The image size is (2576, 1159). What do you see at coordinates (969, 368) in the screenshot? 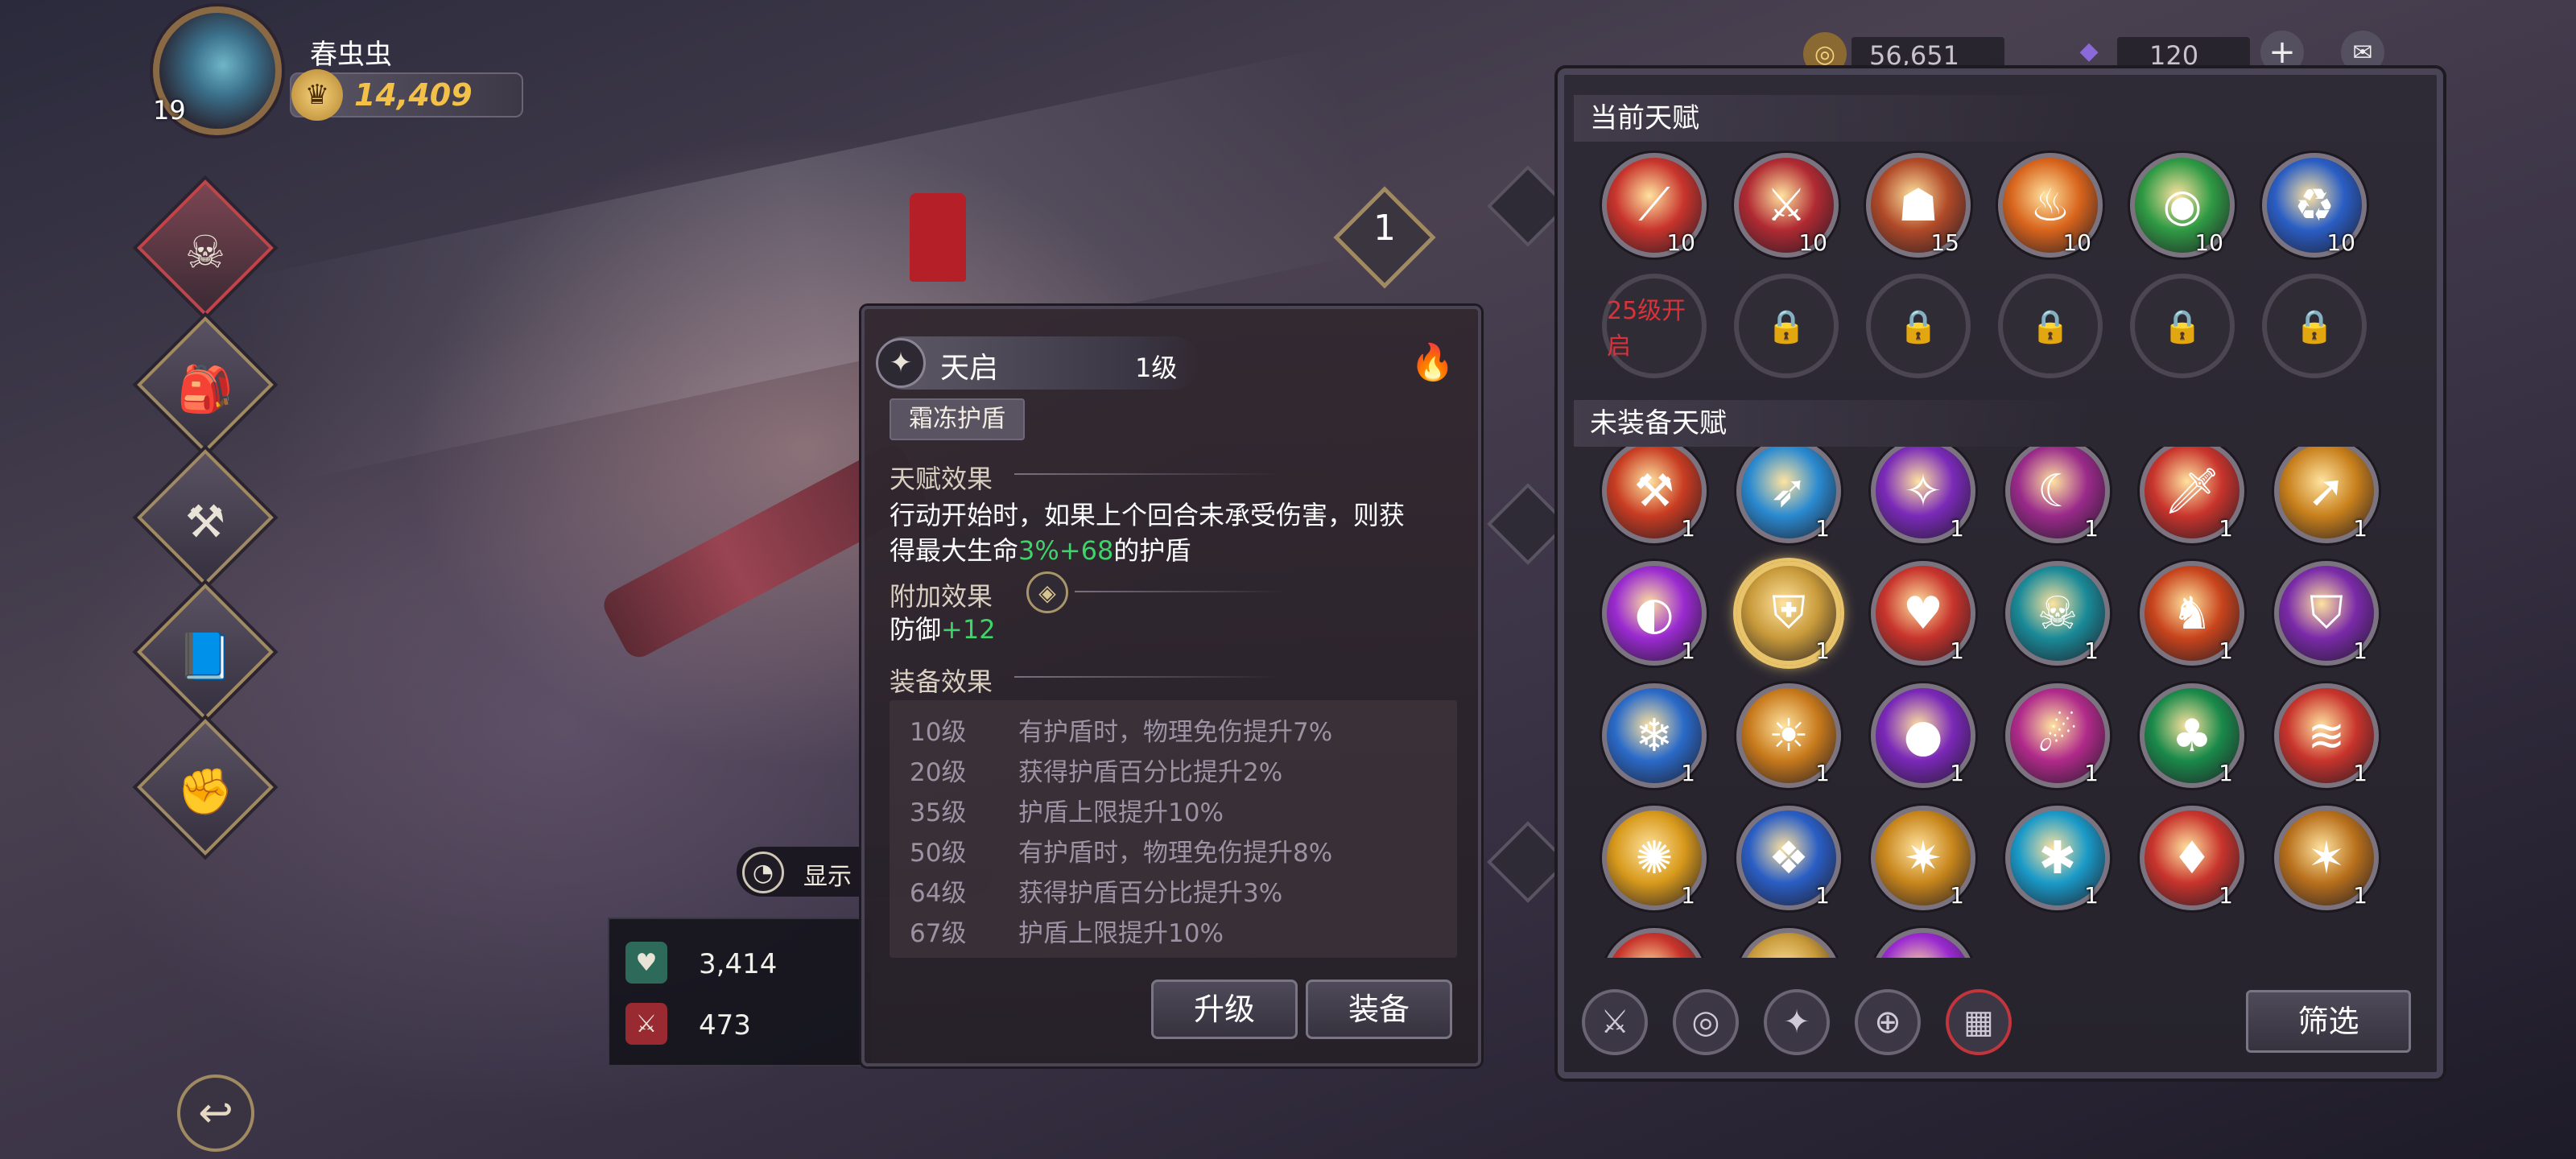
I see `talent-name: 天启` at bounding box center [969, 368].